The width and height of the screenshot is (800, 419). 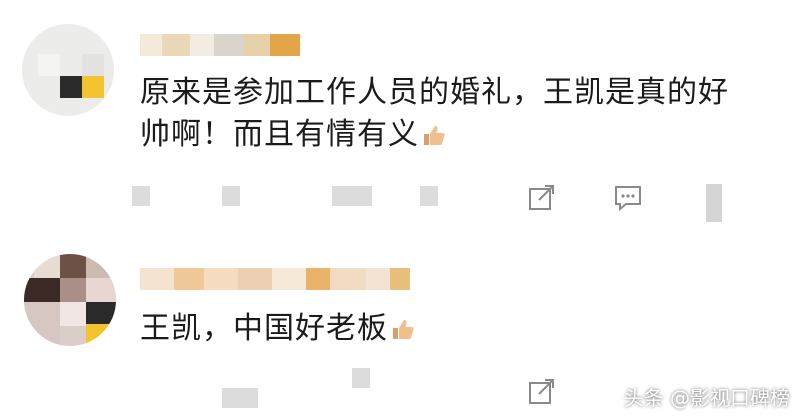 I want to click on comment-line: 帅啊！而且有情有义, so click(x=460, y=135).